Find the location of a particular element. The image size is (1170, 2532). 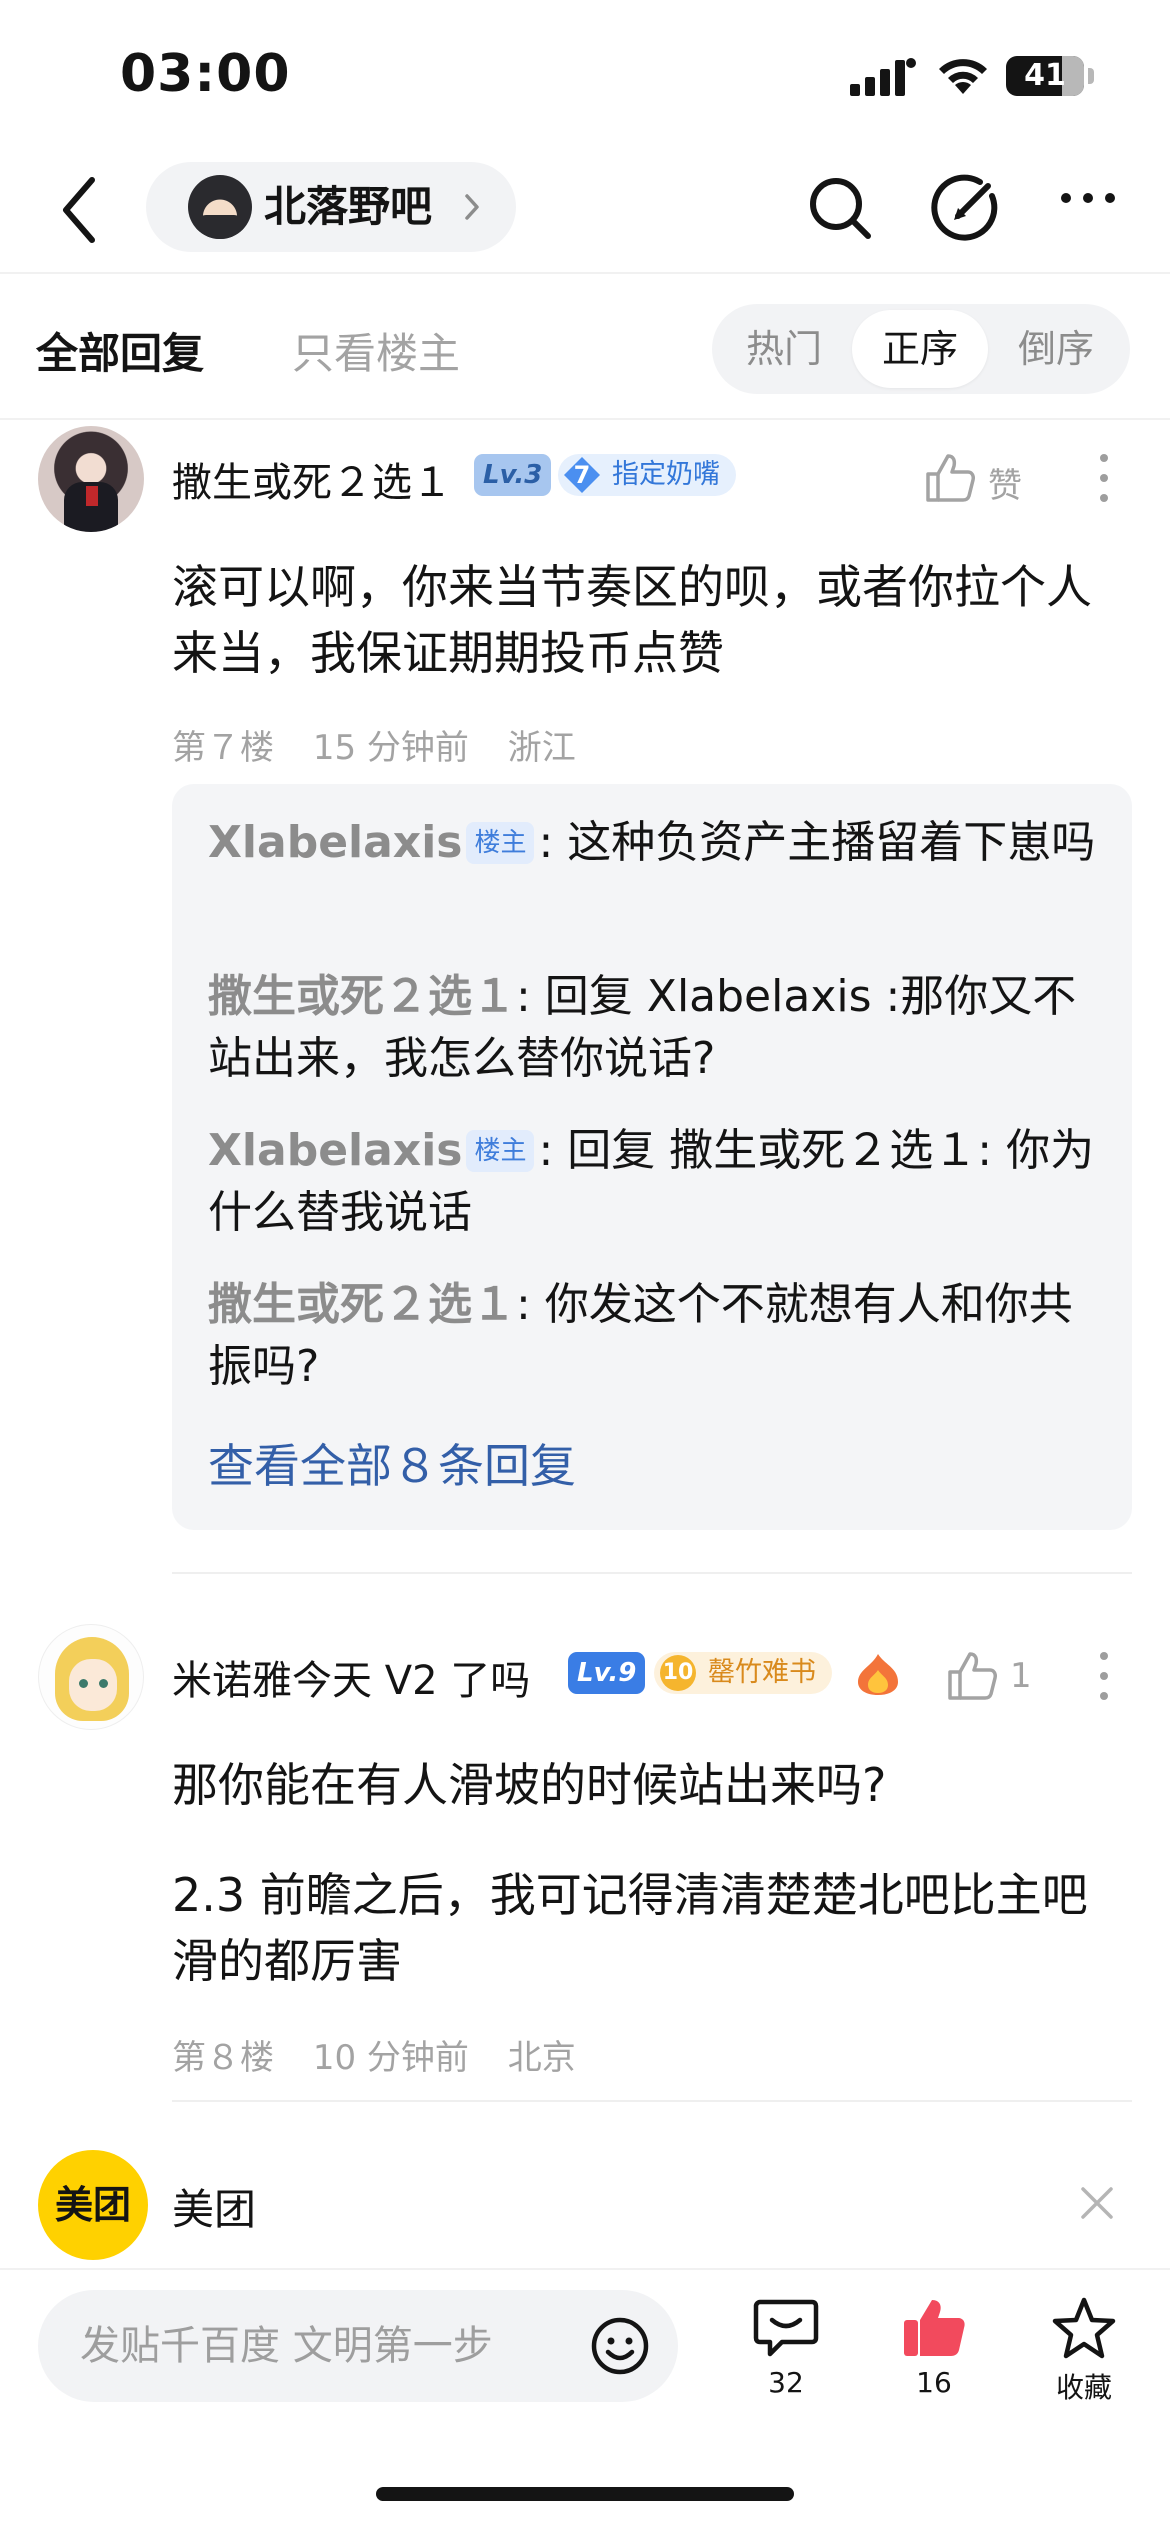

sub-reply: Xlabelaxis 楼主: 这种负资产主播留着下崽吗 is located at coordinates (658, 843).